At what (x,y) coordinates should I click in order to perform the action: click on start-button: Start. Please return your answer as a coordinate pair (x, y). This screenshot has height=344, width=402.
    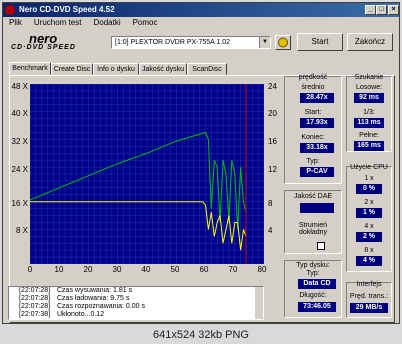
    Looking at the image, I should click on (320, 42).